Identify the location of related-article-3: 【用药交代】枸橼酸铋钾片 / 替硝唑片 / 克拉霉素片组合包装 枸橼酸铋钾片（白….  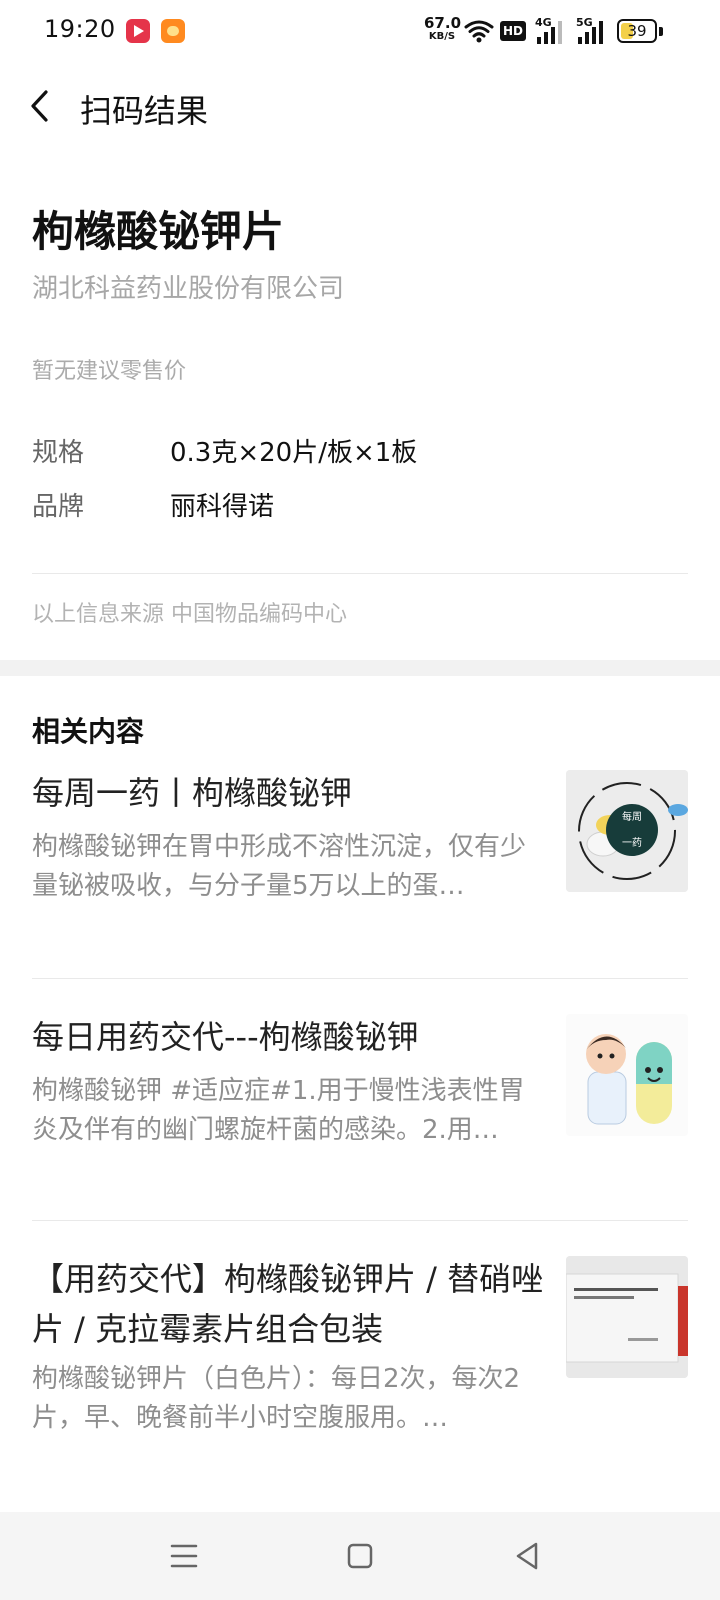
(360, 1352).